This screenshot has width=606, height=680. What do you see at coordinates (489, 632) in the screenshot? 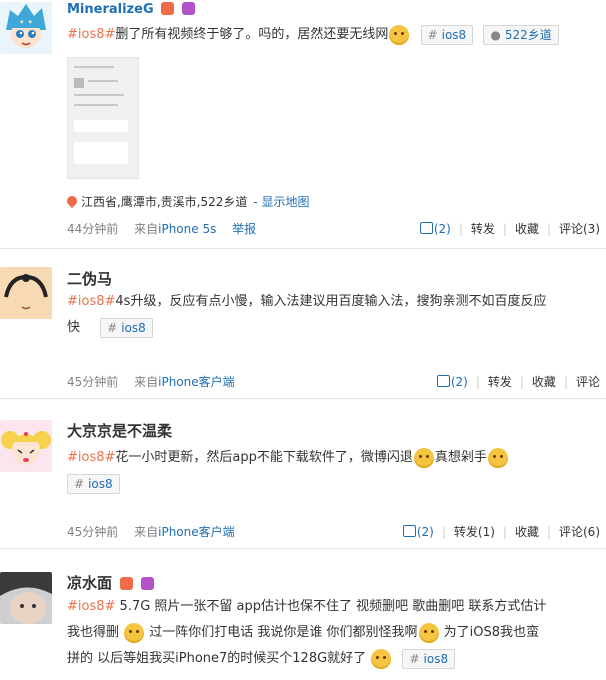
I see `post-text-cont: 为了iOS8我也蛮` at bounding box center [489, 632].